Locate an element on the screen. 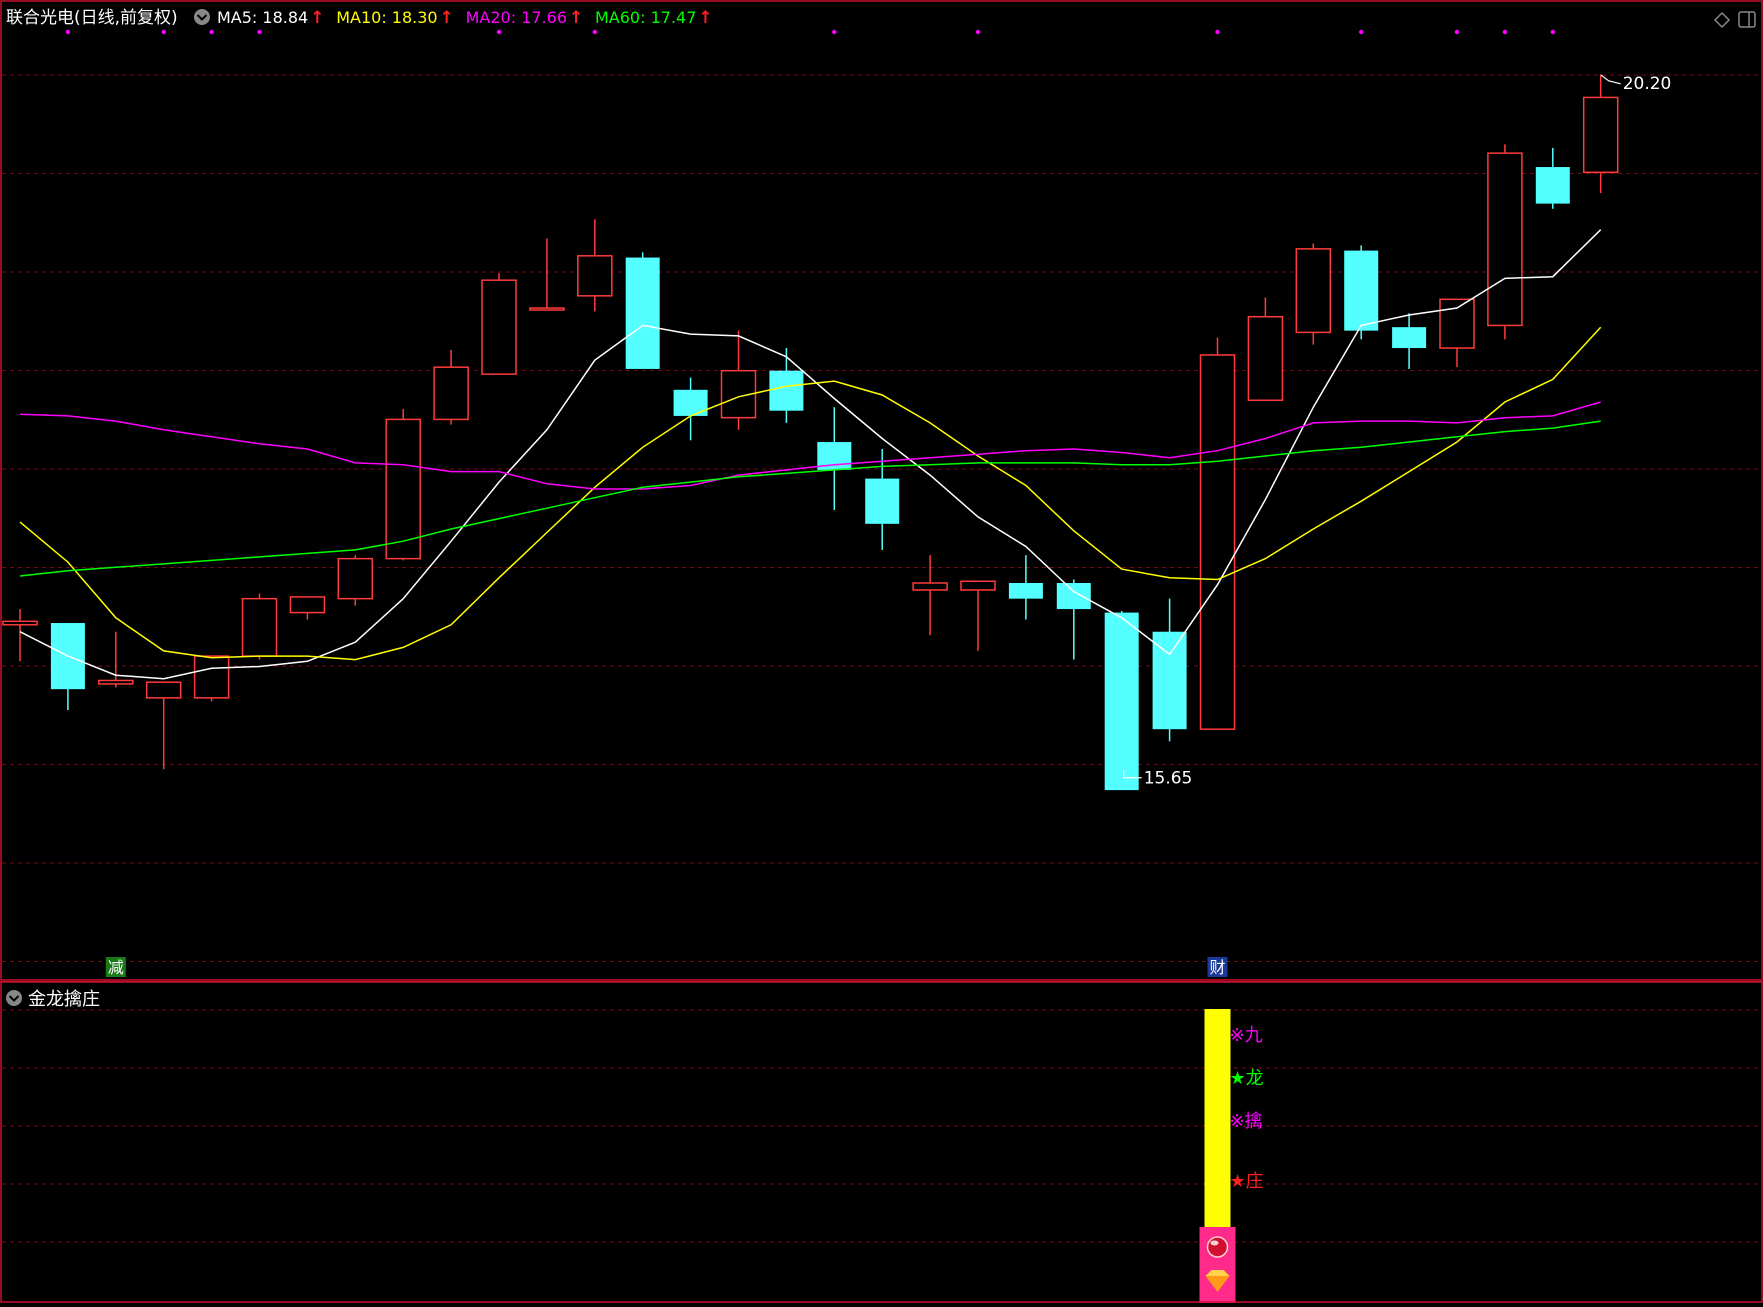 This screenshot has width=1763, height=1307. ball-icon is located at coordinates (1217, 1247).